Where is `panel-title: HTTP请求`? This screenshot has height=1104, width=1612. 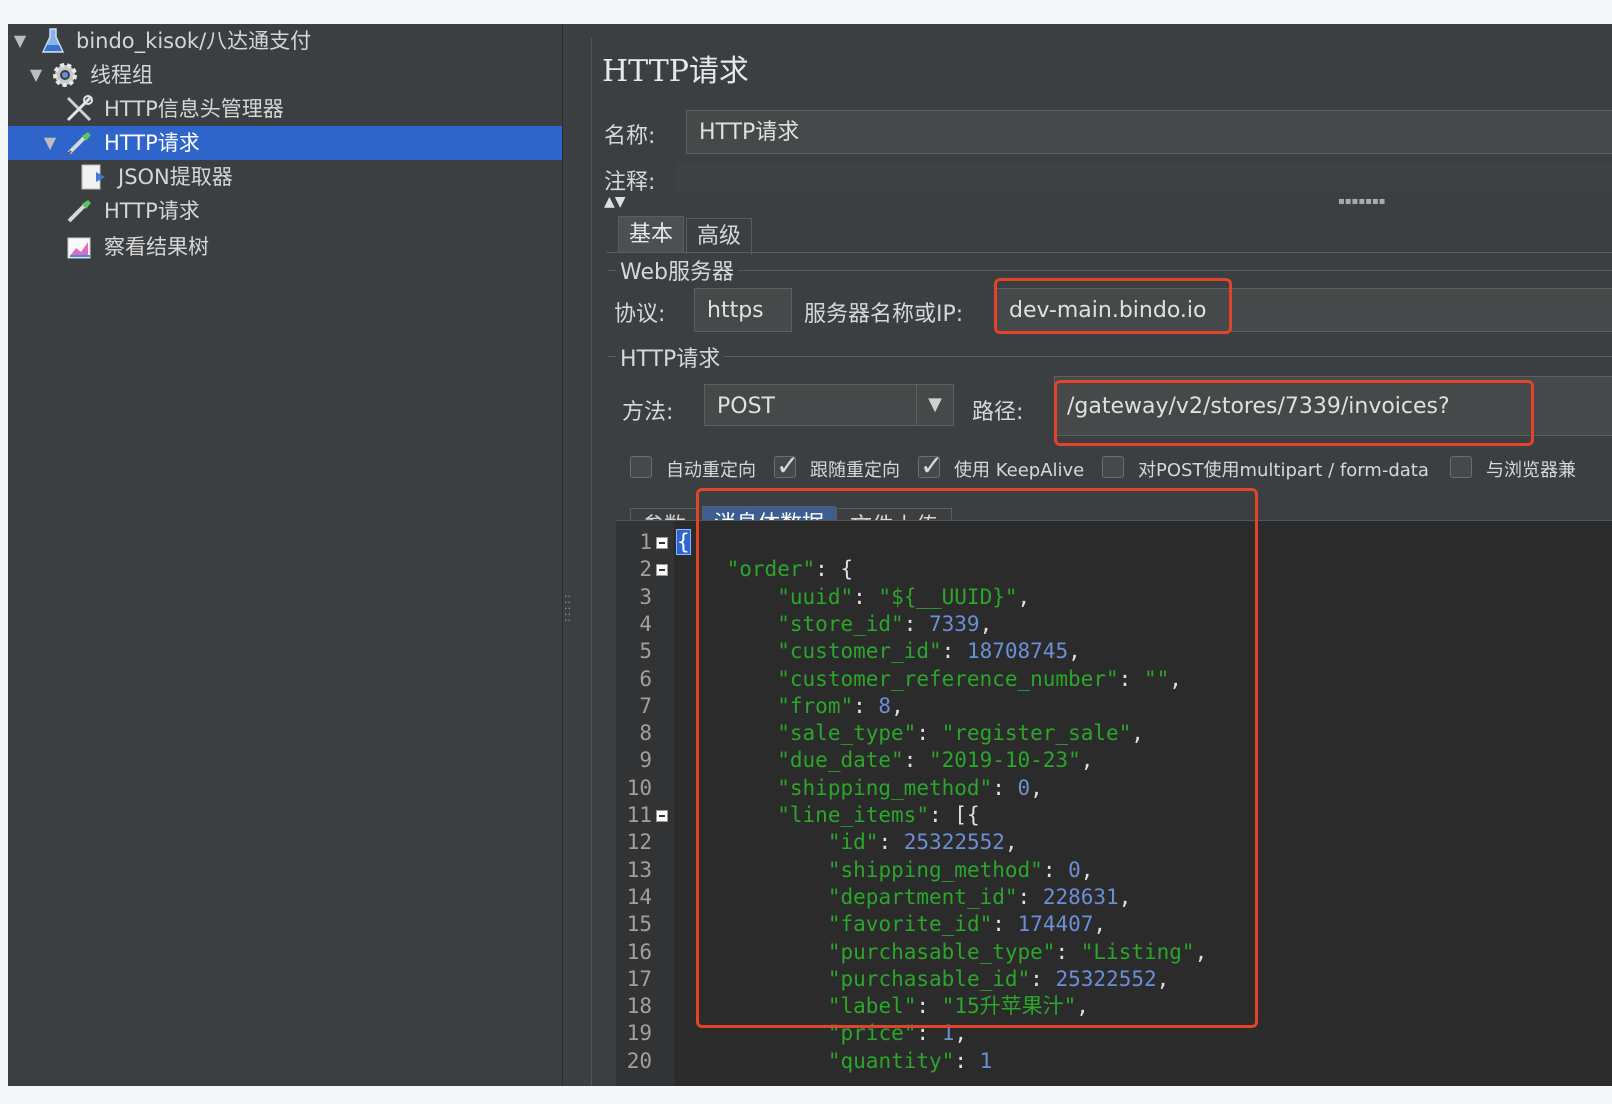 panel-title: HTTP请求 is located at coordinates (675, 71).